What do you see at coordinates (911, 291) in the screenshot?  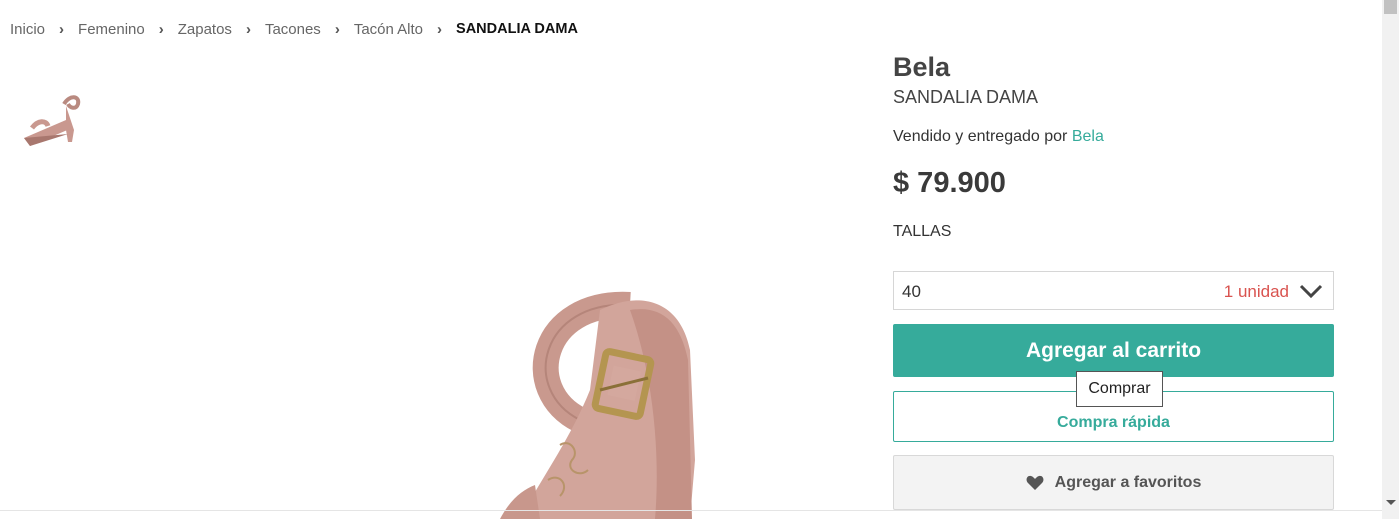 I see `size-select-value: 40` at bounding box center [911, 291].